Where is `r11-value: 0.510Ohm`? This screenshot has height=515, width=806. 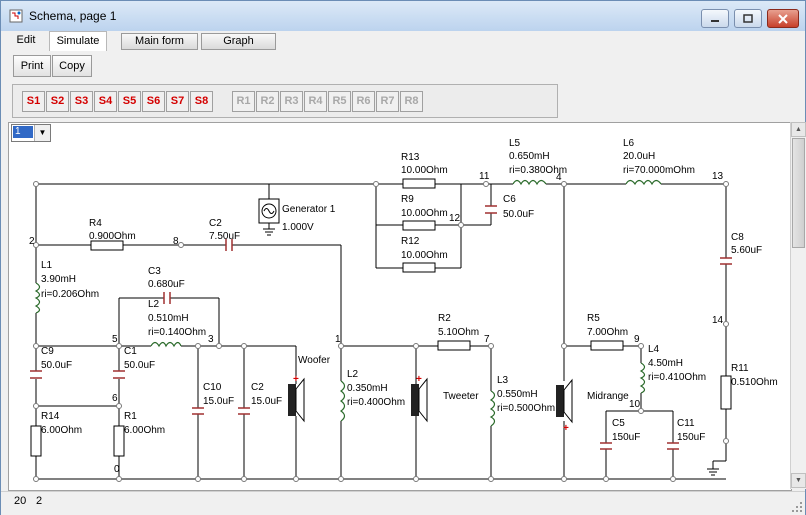 r11-value: 0.510Ohm is located at coordinates (754, 382).